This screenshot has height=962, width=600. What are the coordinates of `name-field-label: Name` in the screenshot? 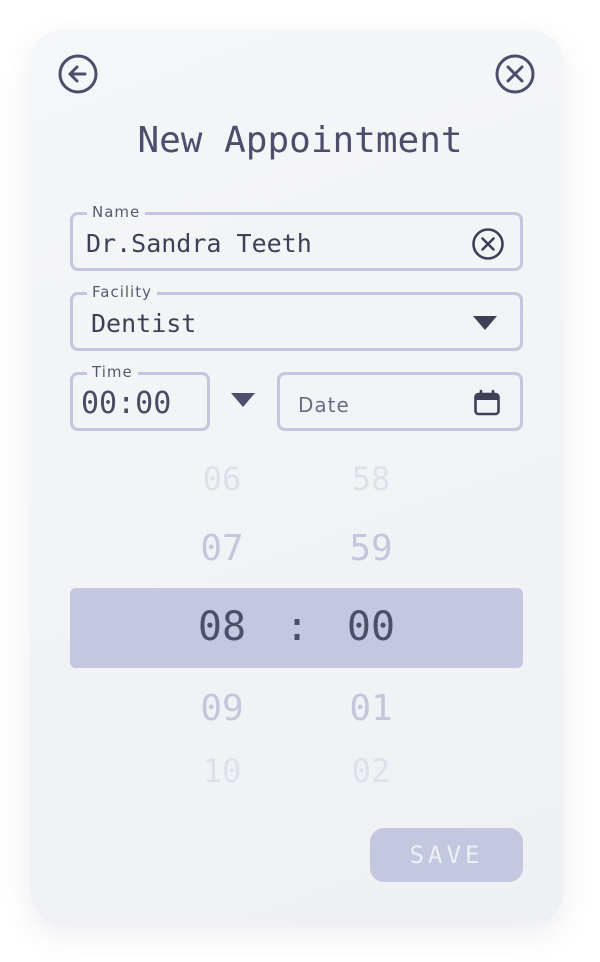 It's located at (116, 212).